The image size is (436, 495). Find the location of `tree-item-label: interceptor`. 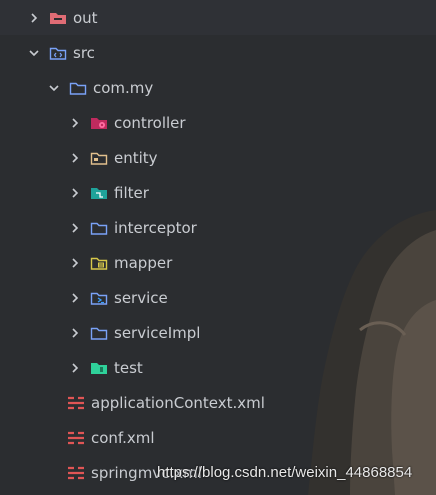

tree-item-label: interceptor is located at coordinates (155, 227).